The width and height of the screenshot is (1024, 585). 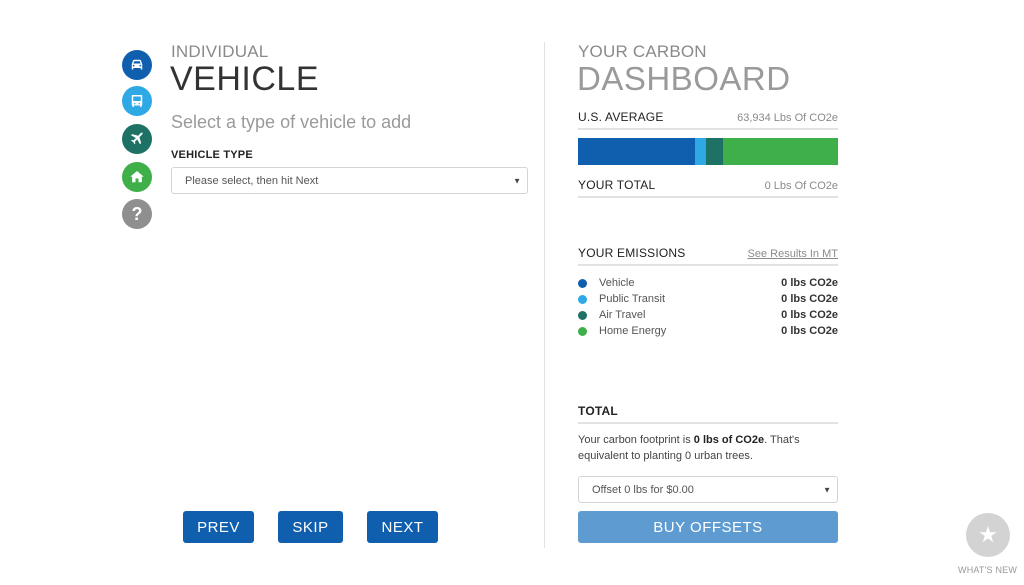 What do you see at coordinates (787, 118) in the screenshot?
I see `us-average-value: 63,934 Lbs Of CO2e` at bounding box center [787, 118].